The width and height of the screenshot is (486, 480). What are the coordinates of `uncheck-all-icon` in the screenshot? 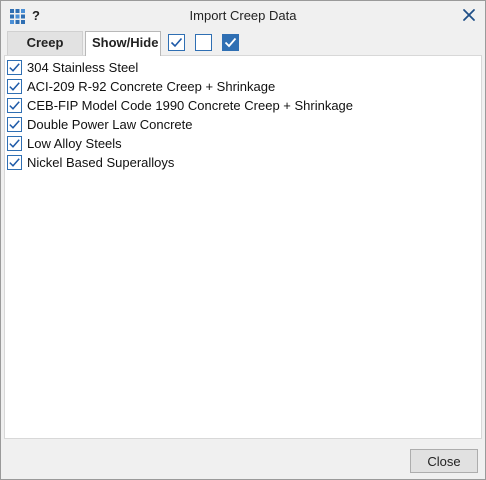 It's located at (203, 42).